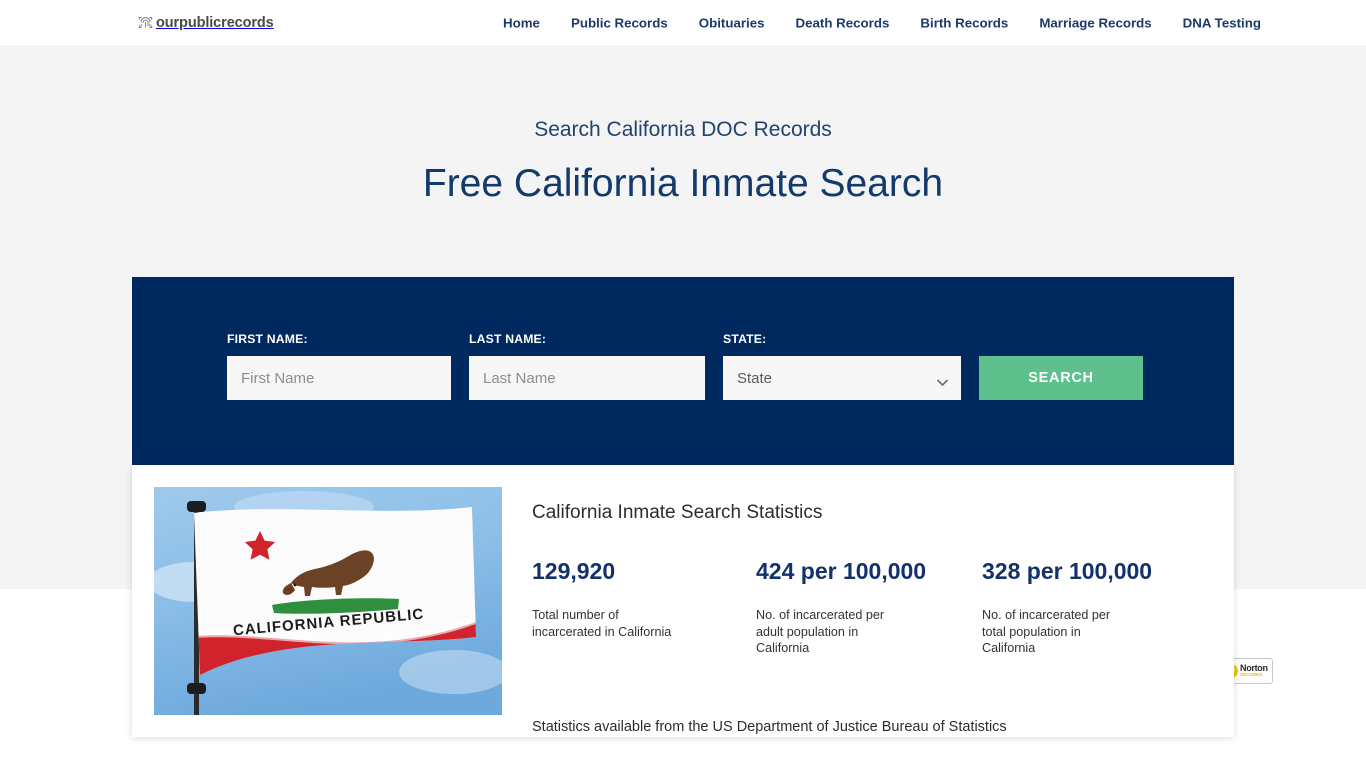 The height and width of the screenshot is (768, 1366). I want to click on statistics-heading: California Inmate Search Statistics, so click(677, 512).